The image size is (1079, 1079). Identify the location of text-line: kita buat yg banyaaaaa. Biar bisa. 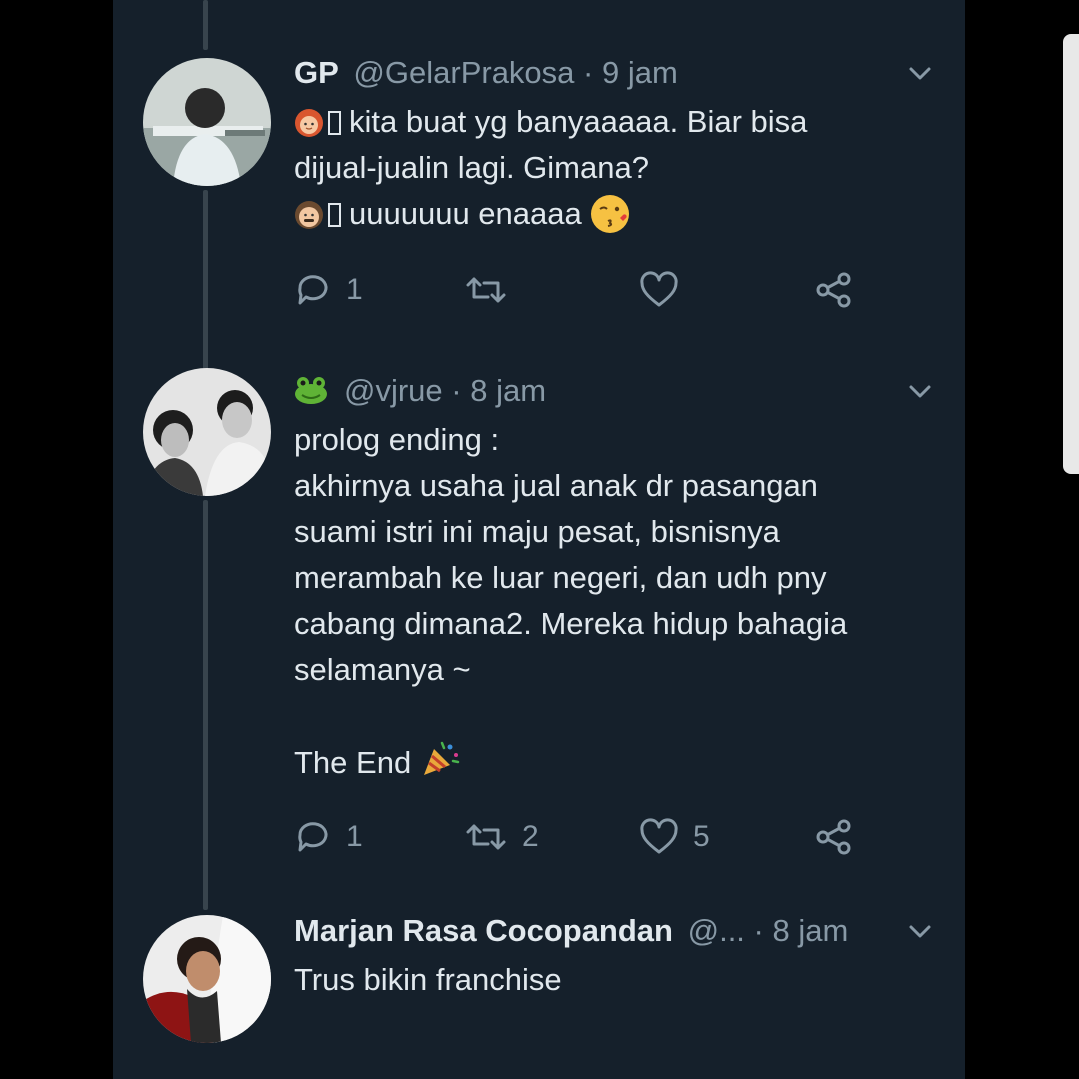
(614, 122).